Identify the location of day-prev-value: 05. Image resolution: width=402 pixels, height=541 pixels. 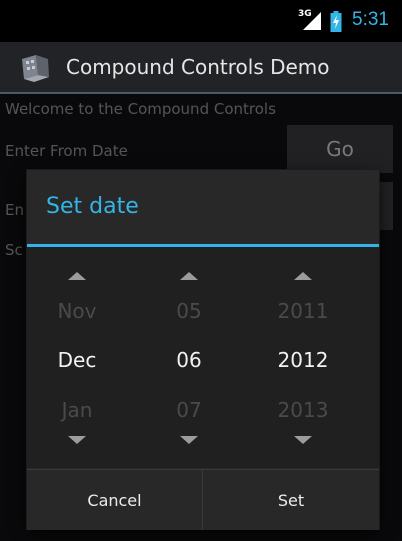
(189, 311).